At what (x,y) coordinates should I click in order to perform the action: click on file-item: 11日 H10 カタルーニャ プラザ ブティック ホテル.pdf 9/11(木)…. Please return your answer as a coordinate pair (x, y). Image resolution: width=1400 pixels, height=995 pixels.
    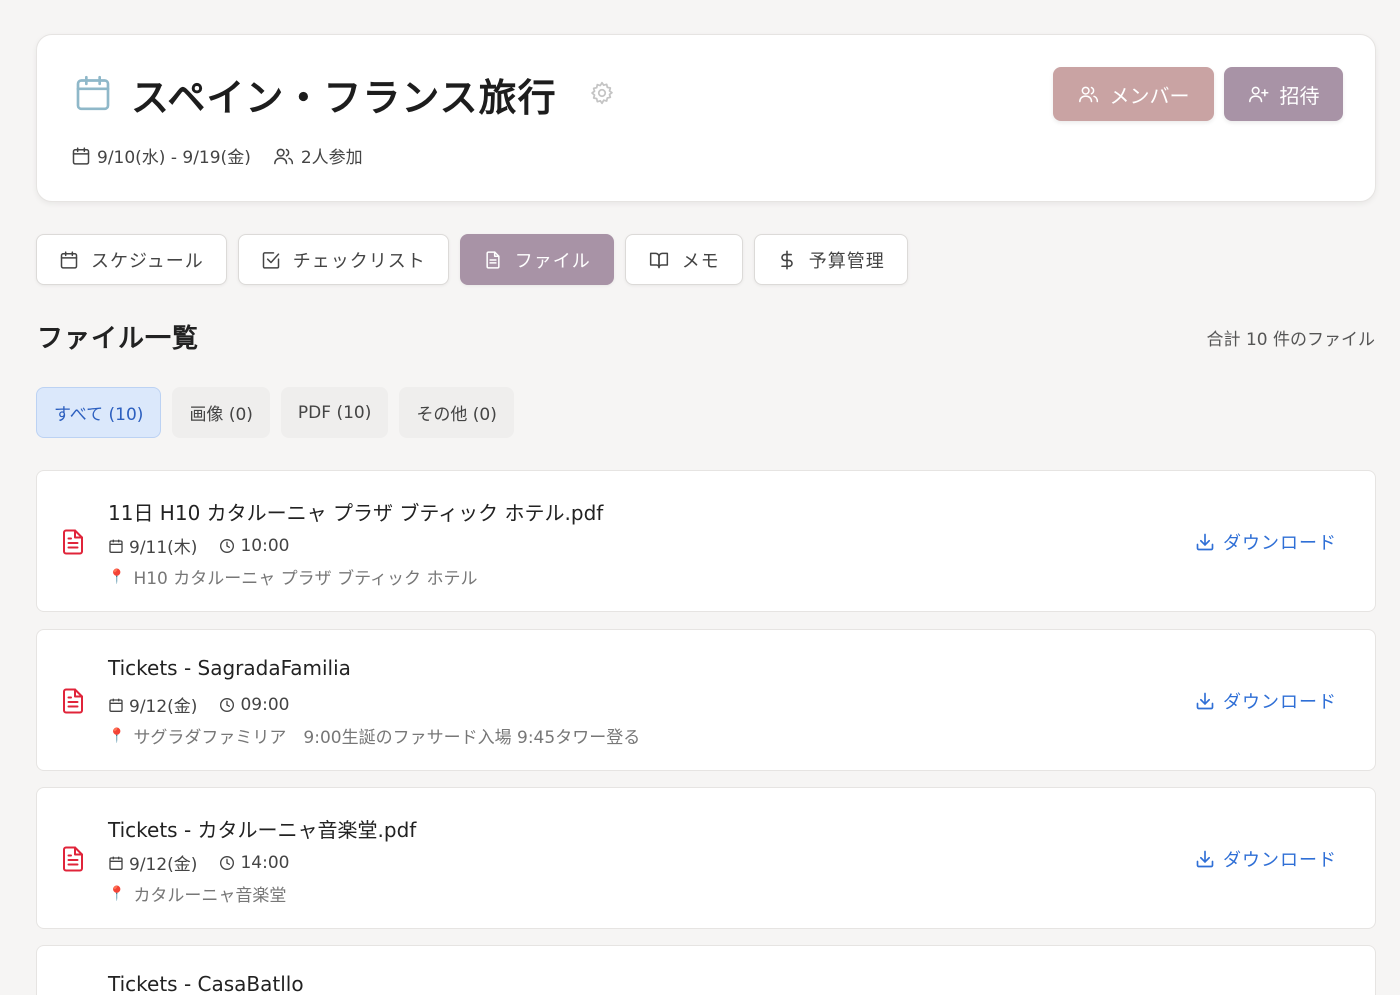
    Looking at the image, I should click on (706, 541).